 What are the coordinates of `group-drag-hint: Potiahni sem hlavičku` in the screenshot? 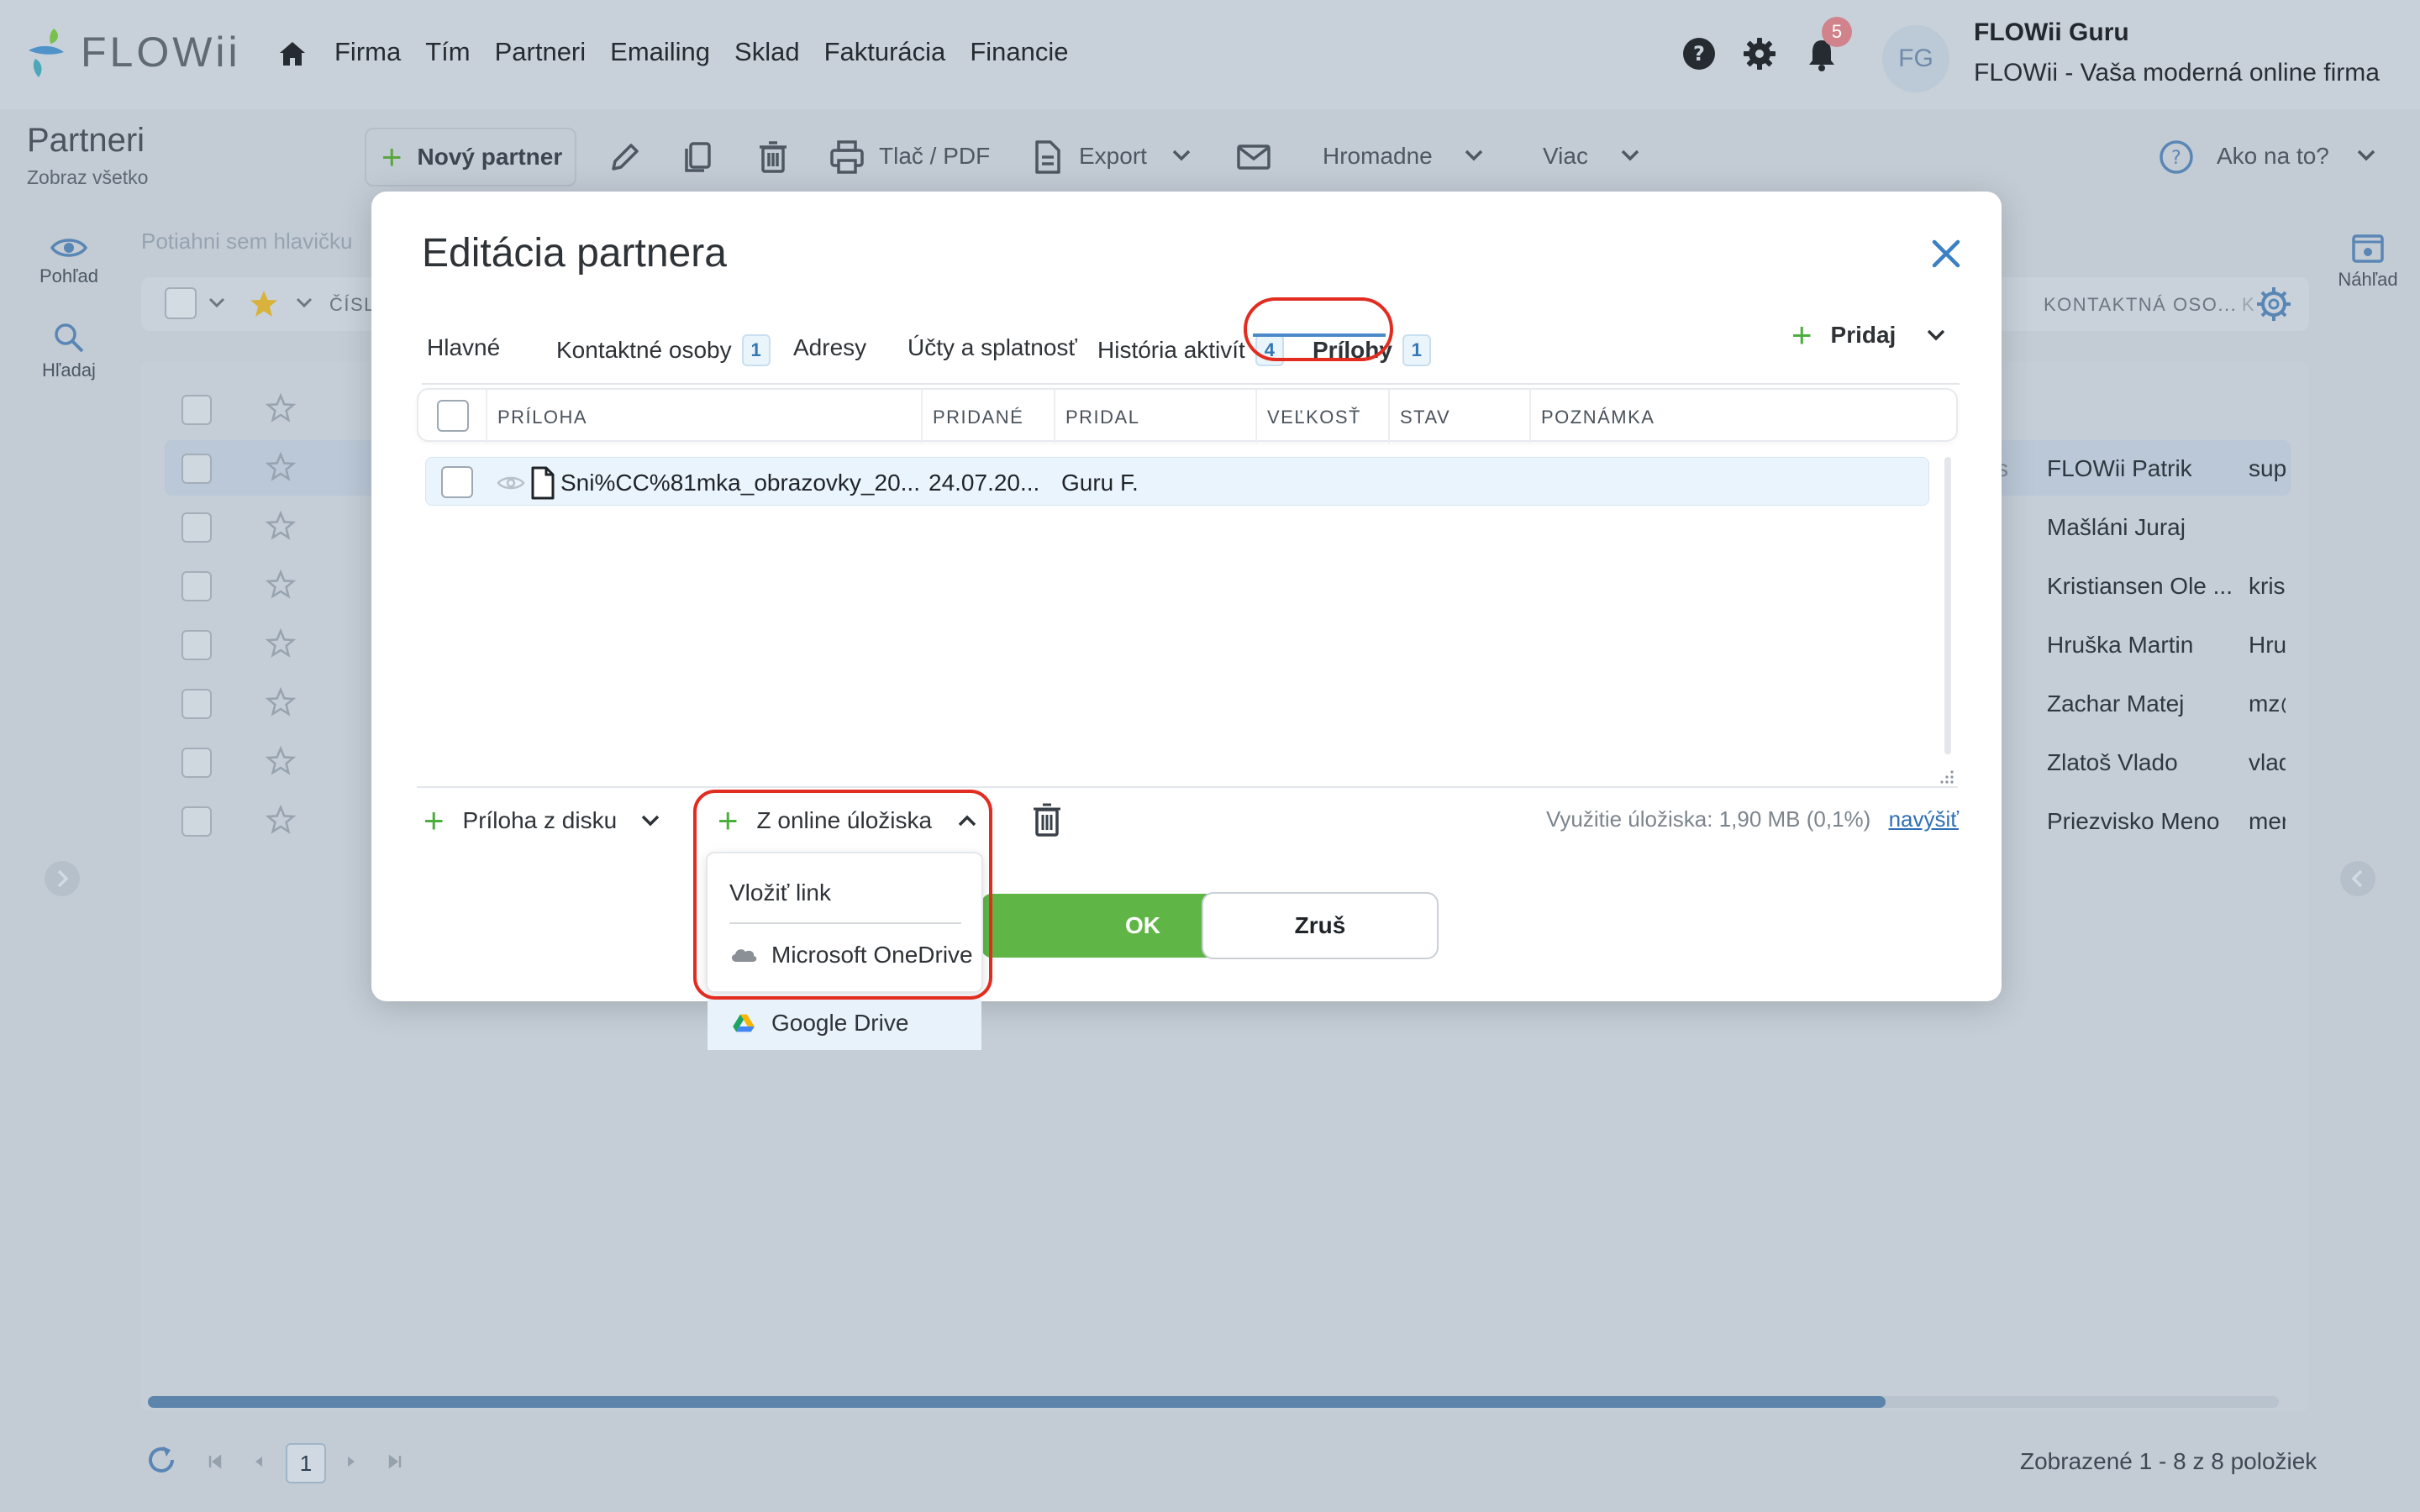 It's located at (247, 241).